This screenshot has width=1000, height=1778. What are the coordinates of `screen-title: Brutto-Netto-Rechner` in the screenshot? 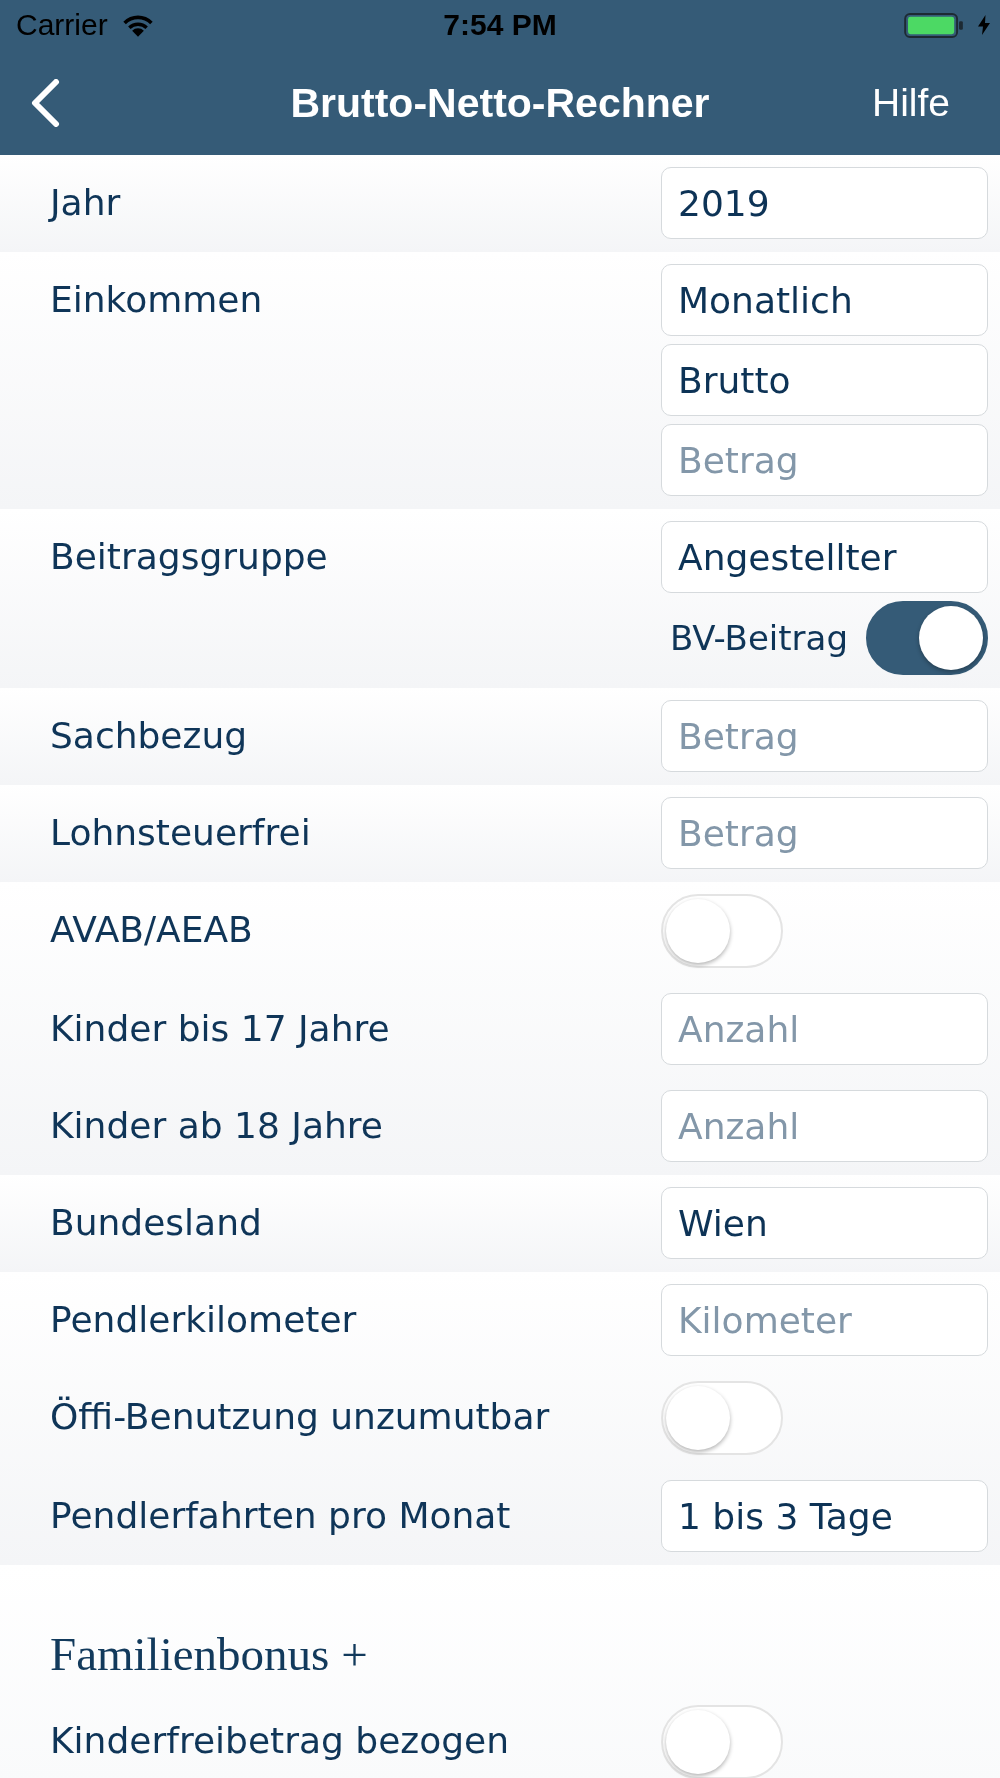 It's located at (500, 102).